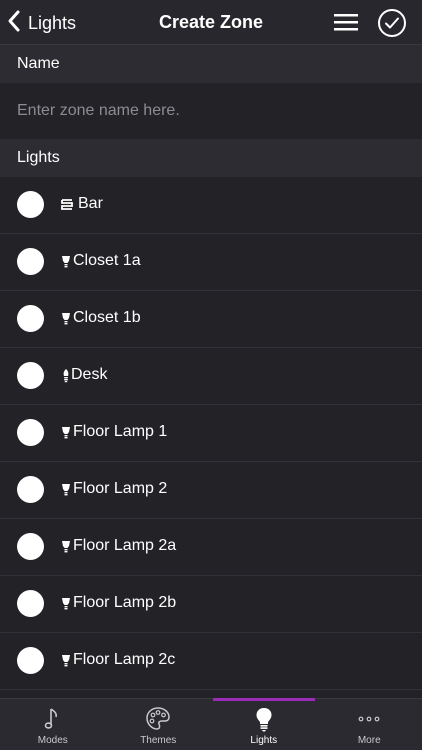 The width and height of the screenshot is (422, 750). I want to click on light-label: Floor Lamp 2a, so click(125, 545).